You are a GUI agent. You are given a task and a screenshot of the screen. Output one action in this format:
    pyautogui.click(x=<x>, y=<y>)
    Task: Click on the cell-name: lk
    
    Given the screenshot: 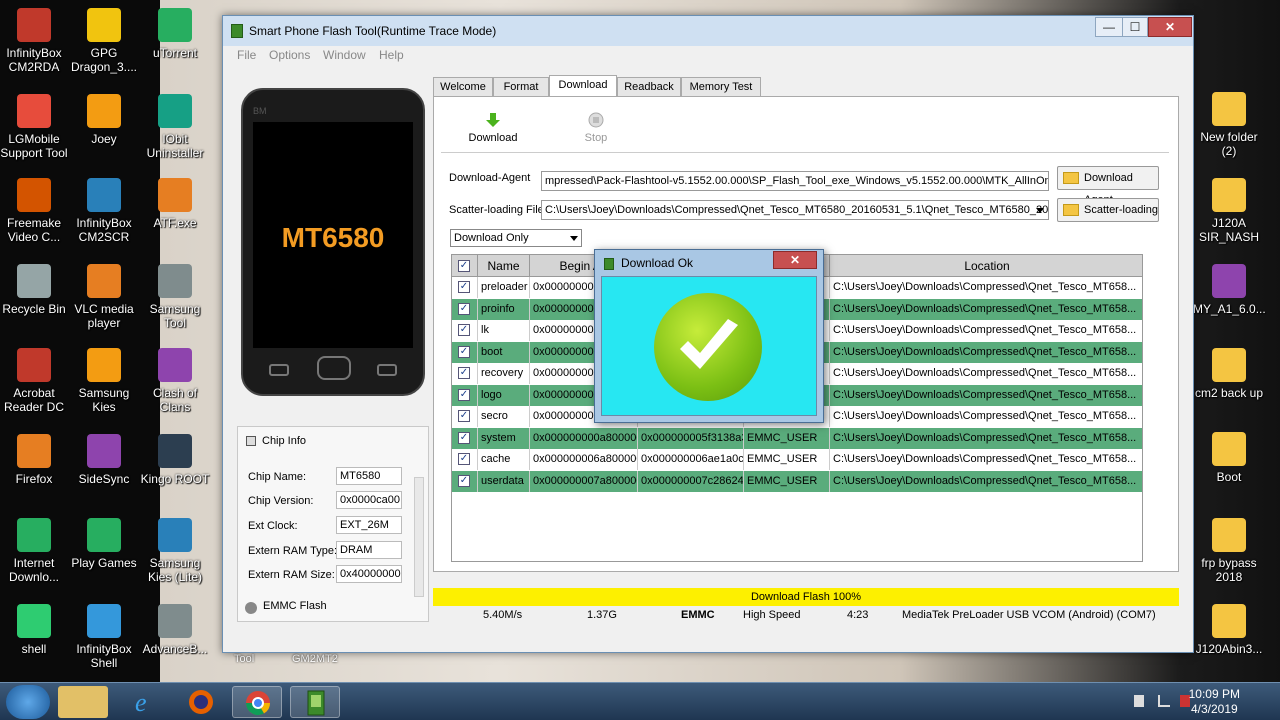 What is the action you would take?
    pyautogui.click(x=504, y=330)
    